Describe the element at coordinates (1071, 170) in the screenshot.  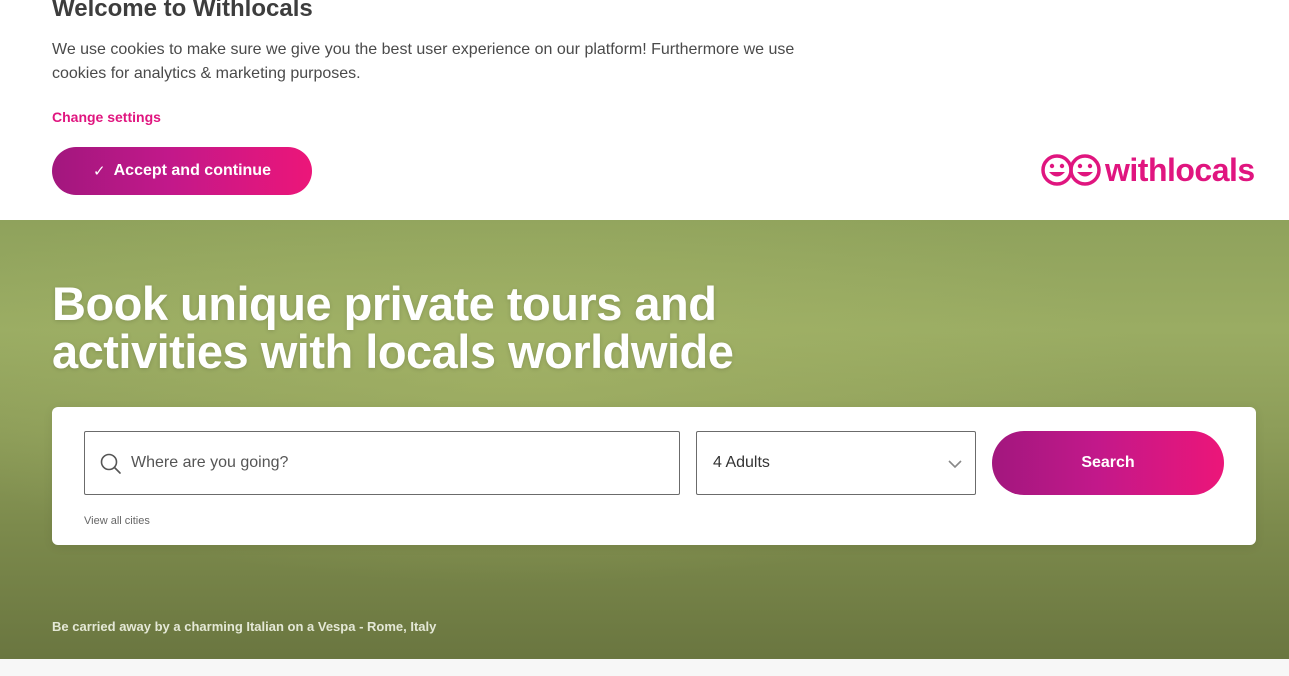
I see `smiley-faces-icon` at that location.